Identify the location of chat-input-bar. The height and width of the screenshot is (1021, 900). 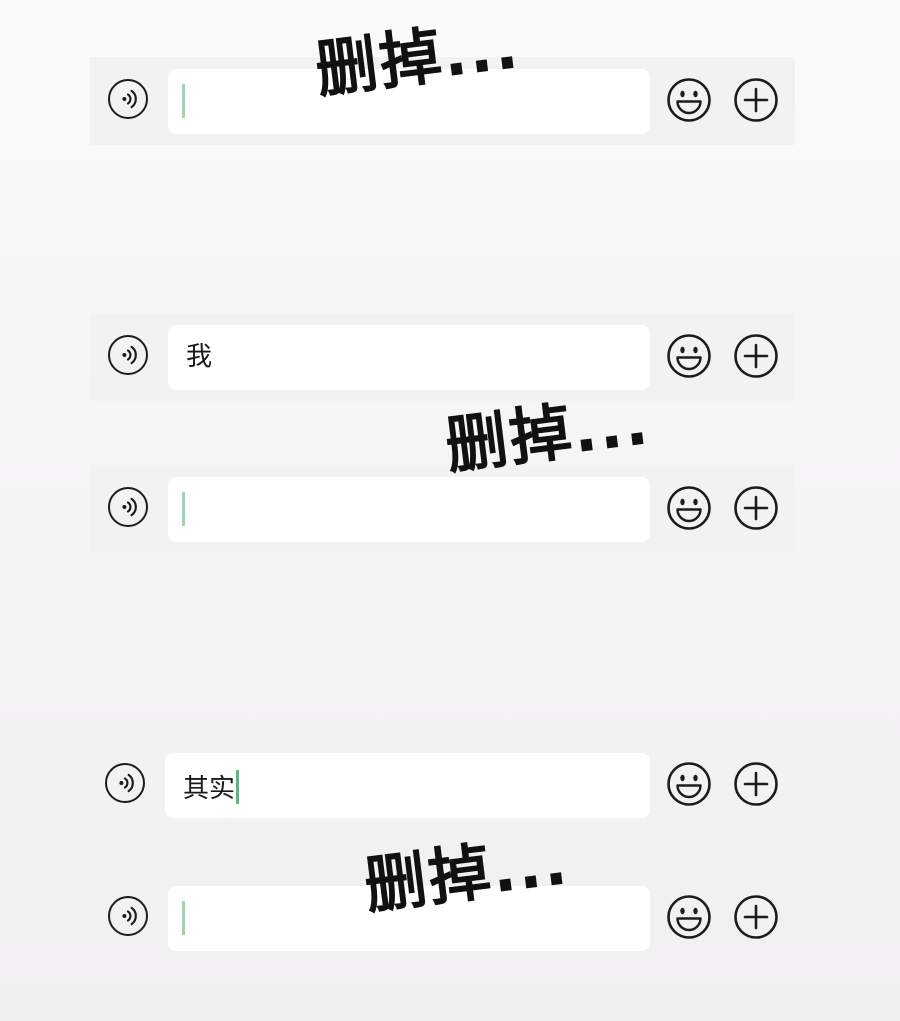
(442, 509).